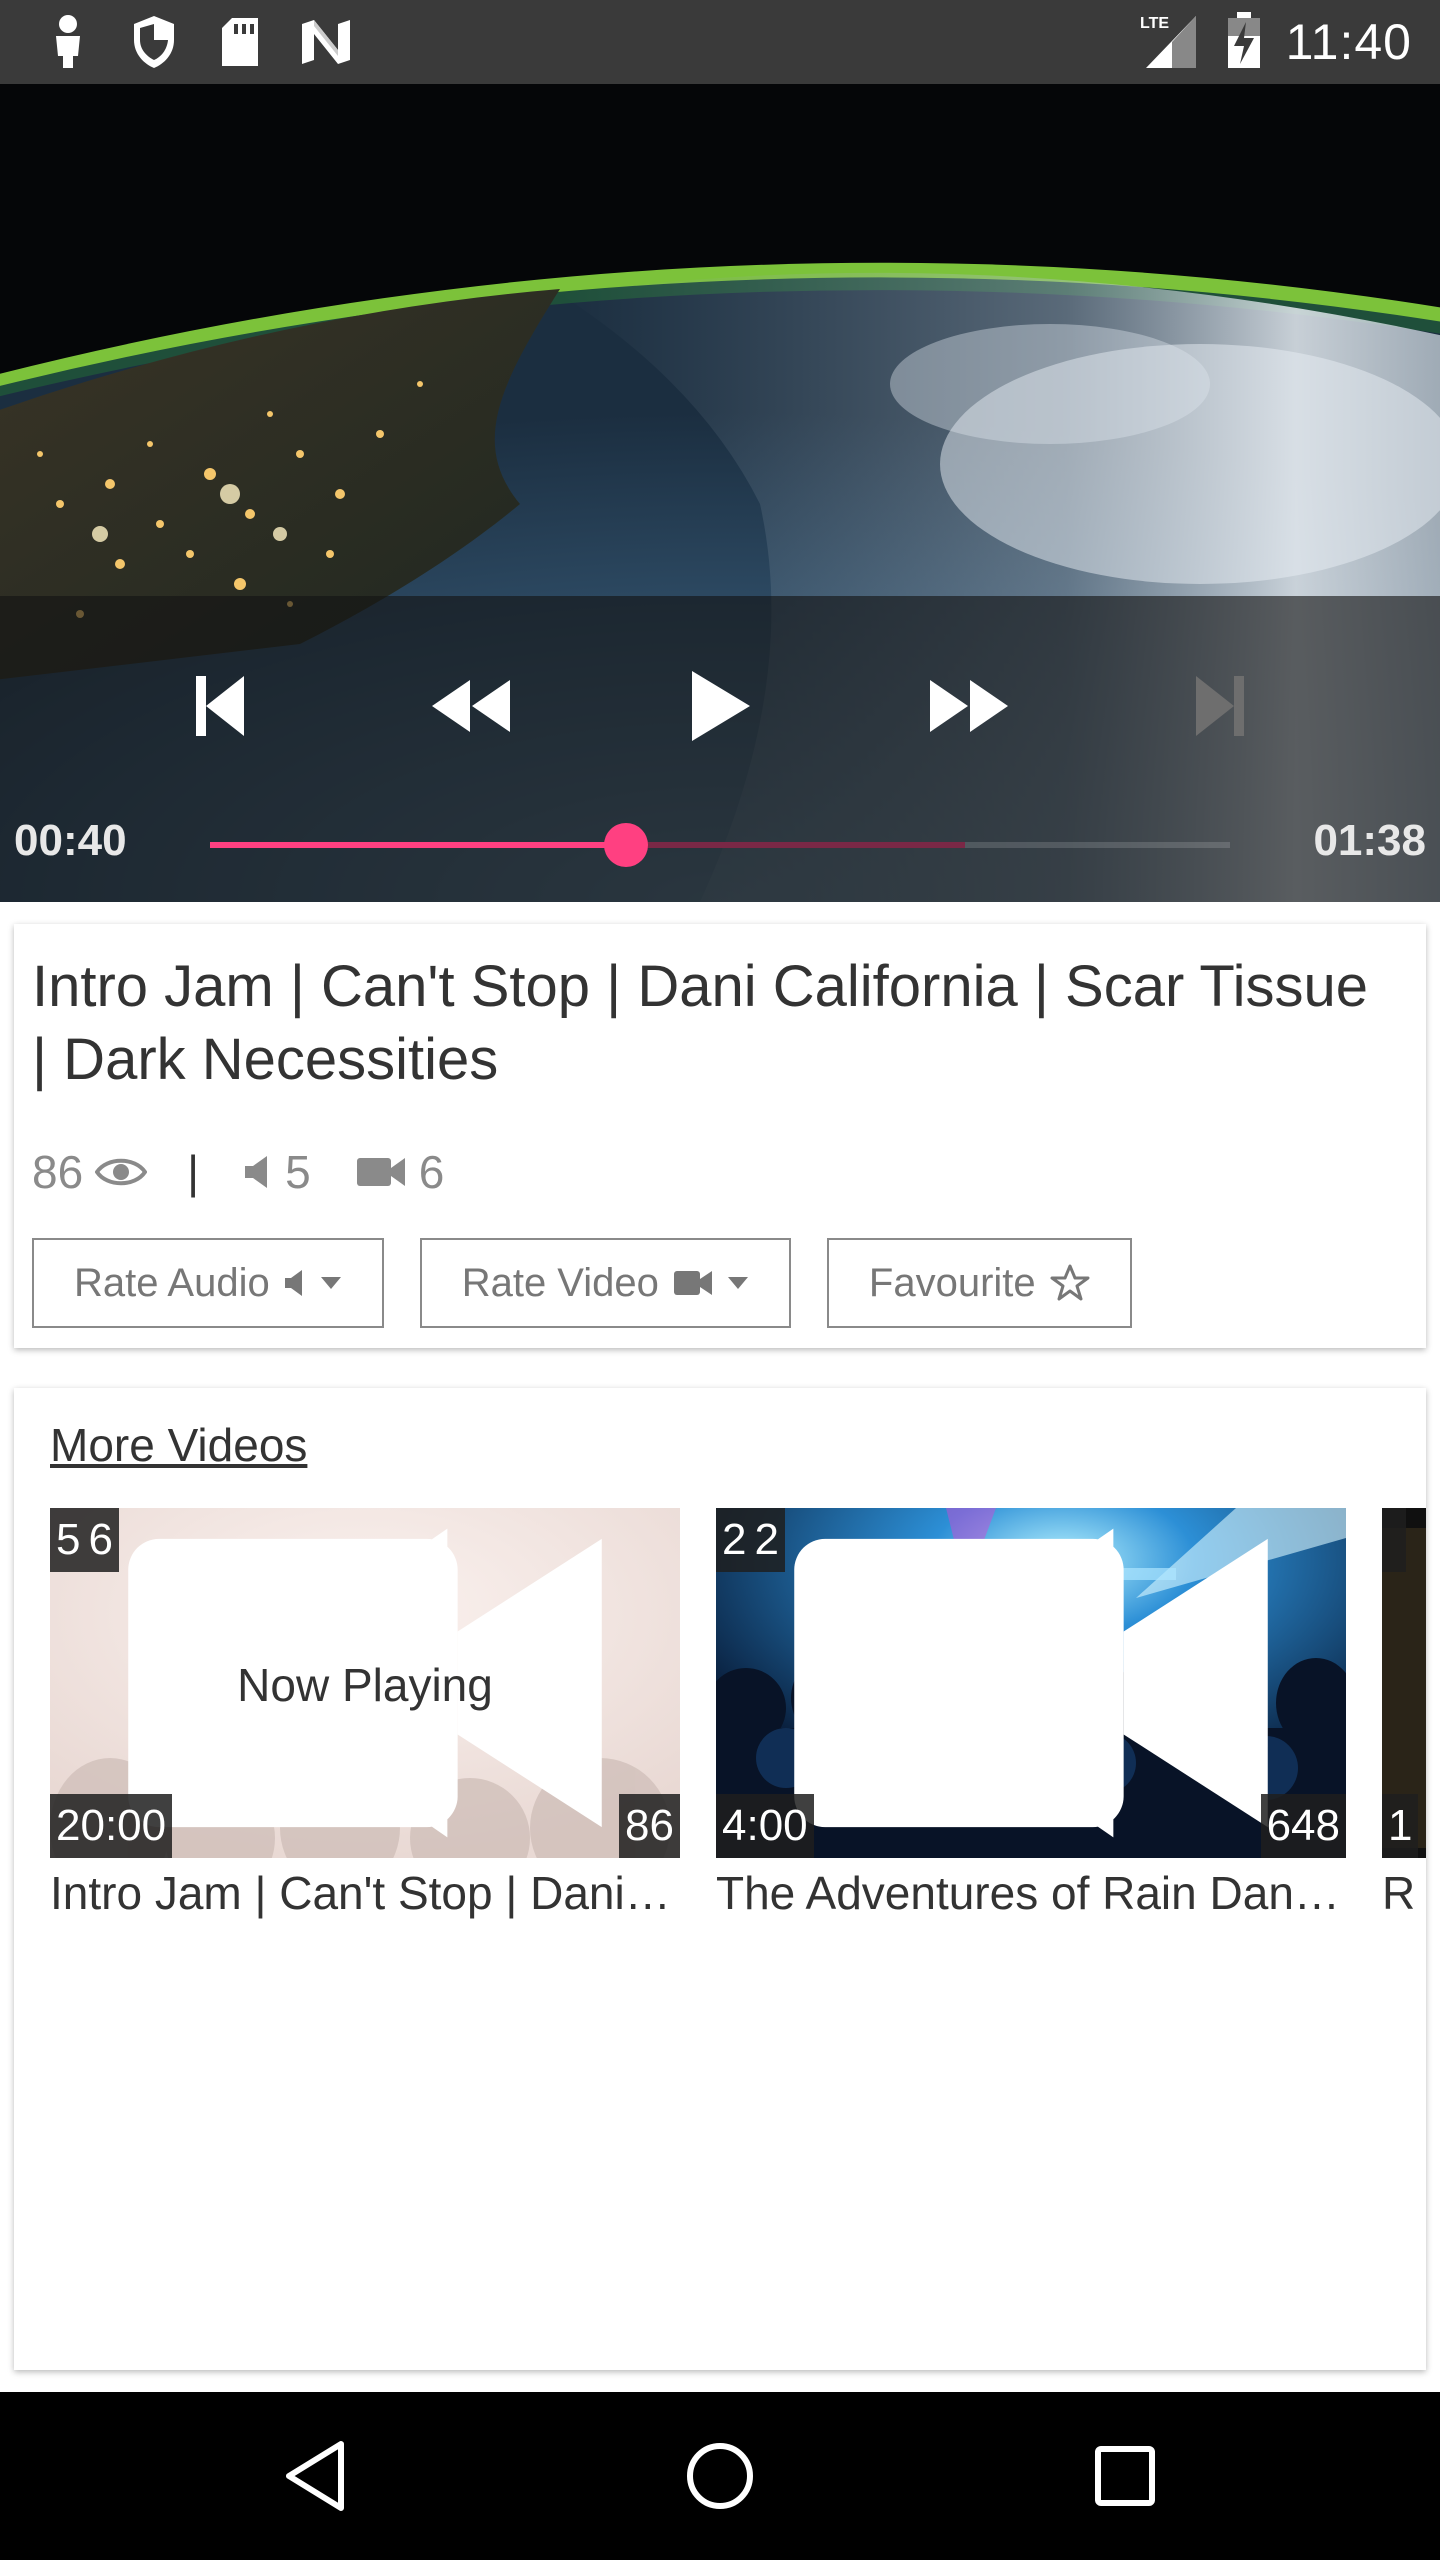  I want to click on ratings-badge: 2 2, so click(992, 1673).